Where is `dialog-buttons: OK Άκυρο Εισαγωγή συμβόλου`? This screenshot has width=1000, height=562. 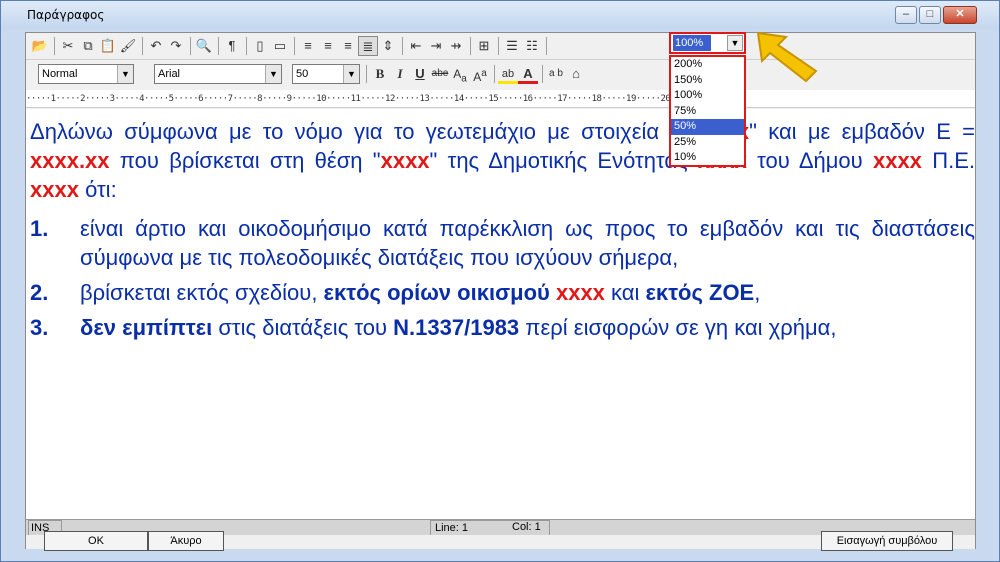
dialog-buttons: OK Άκυρο Εισαγωγή συμβόλου is located at coordinates (500, 541).